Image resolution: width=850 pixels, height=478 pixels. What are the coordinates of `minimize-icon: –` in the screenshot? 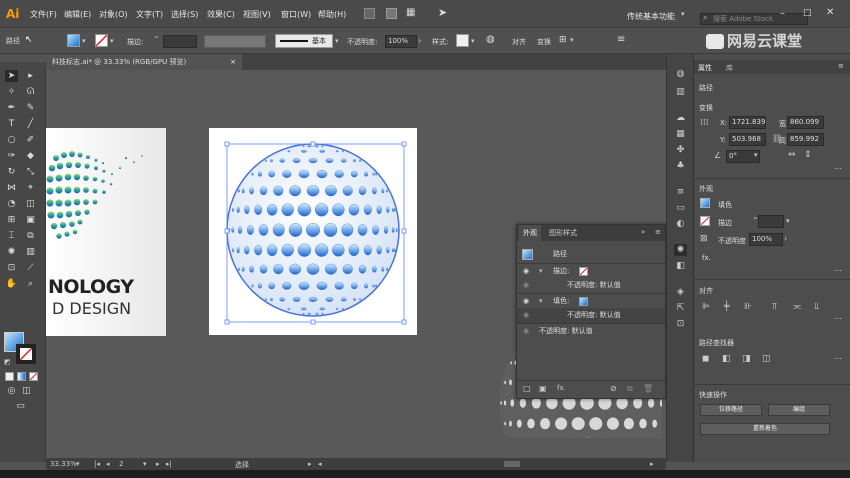 It's located at (782, 13).